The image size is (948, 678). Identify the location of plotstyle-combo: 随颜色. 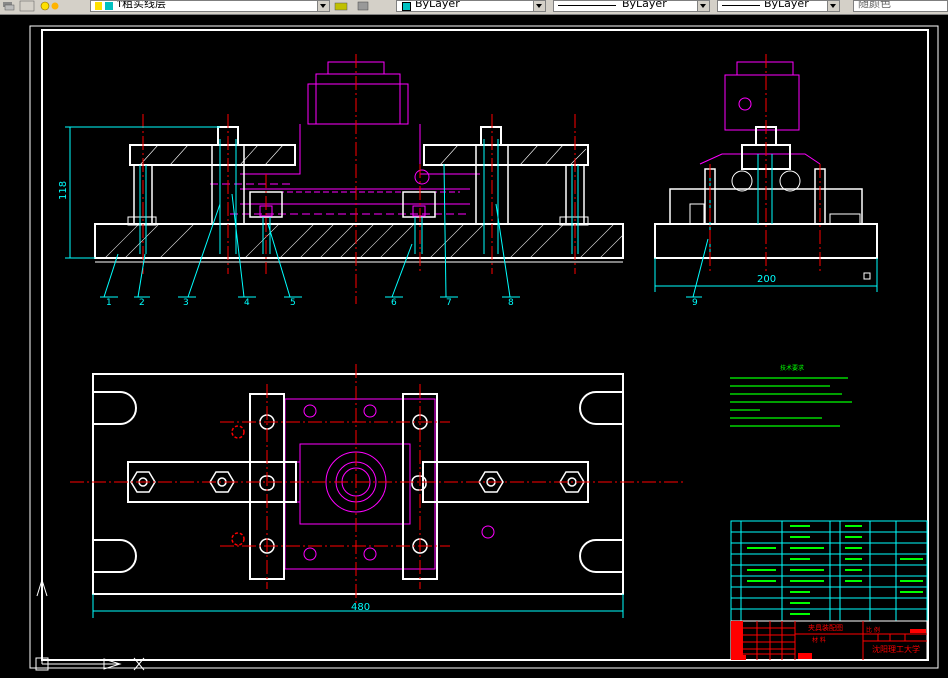
(900, 6).